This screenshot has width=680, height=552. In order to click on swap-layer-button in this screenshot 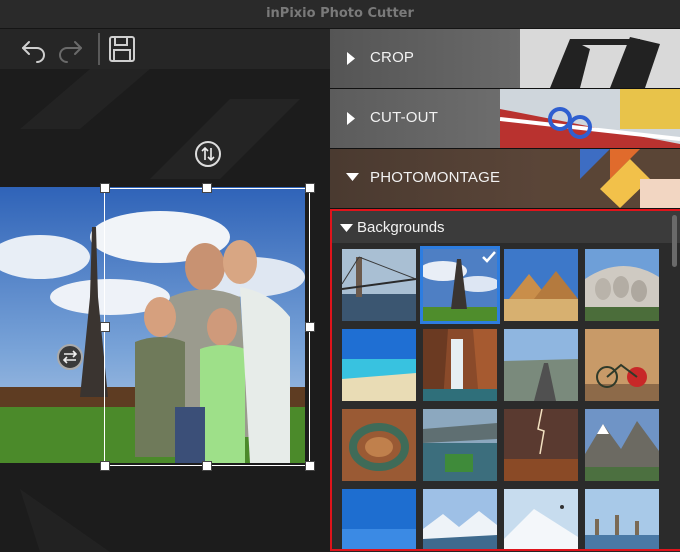, I will do `click(70, 357)`.